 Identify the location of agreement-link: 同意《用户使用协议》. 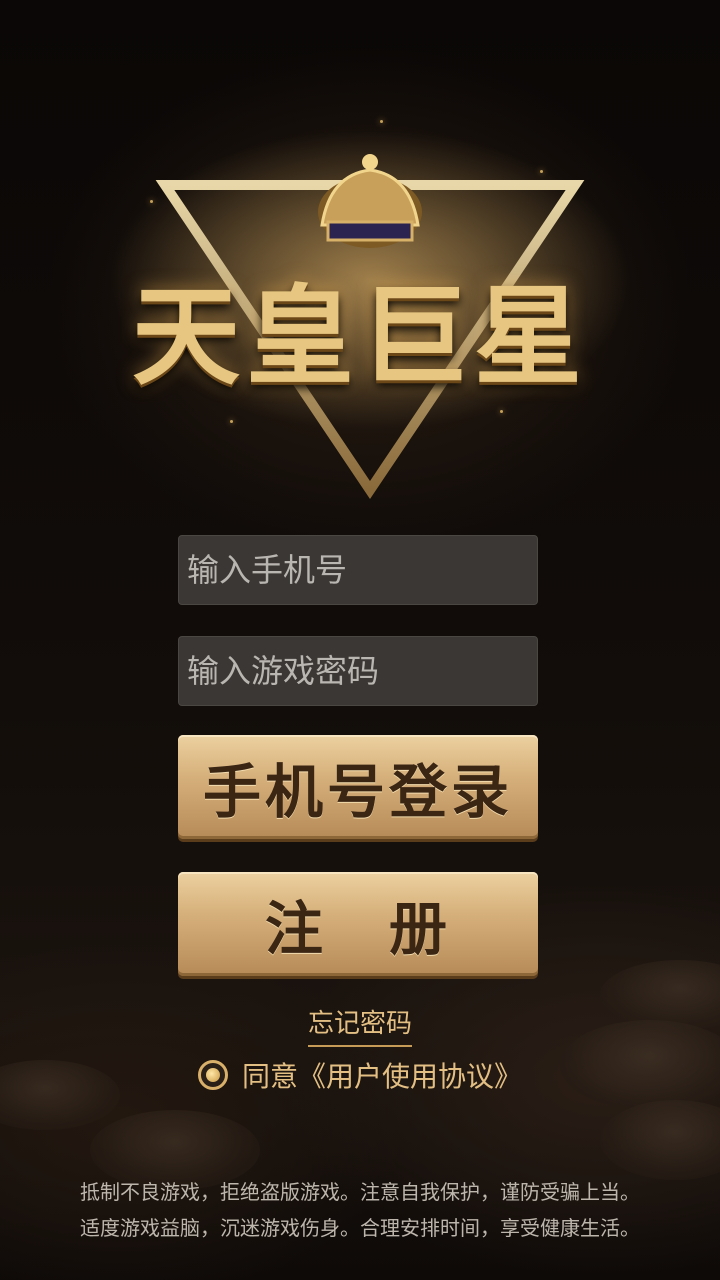
(382, 1075).